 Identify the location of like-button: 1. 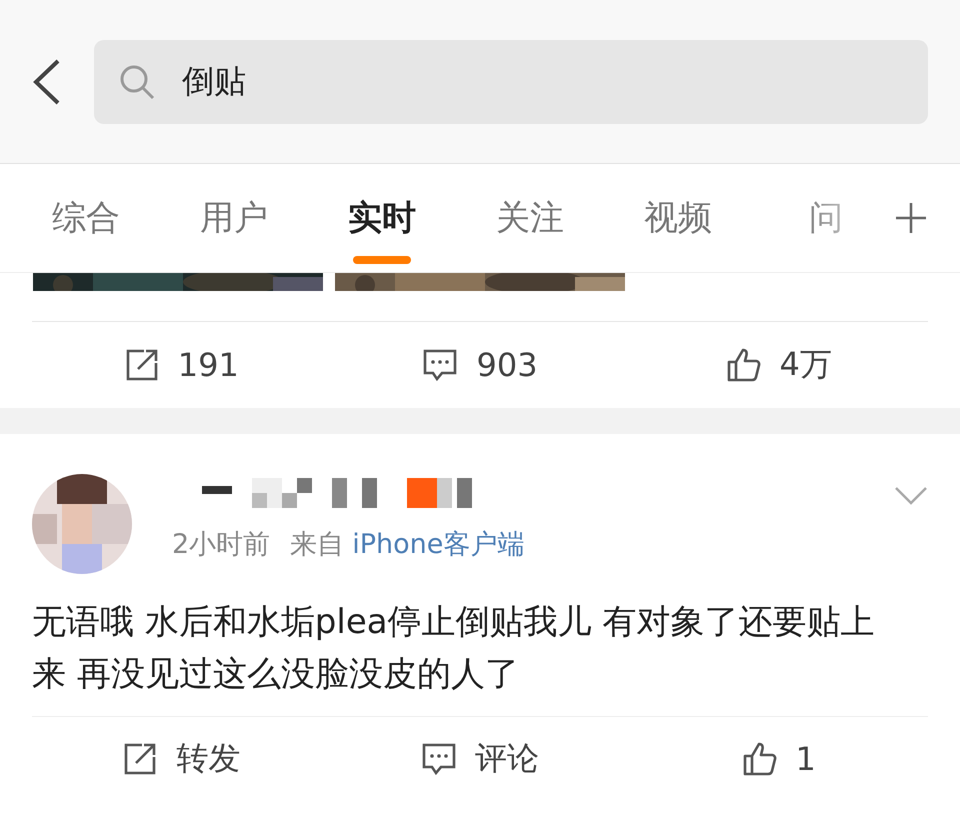
(778, 759).